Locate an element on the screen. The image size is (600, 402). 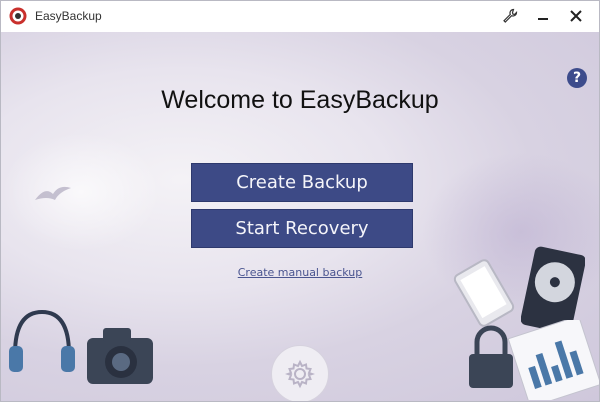
app-title: EasyBackup is located at coordinates (68, 16).